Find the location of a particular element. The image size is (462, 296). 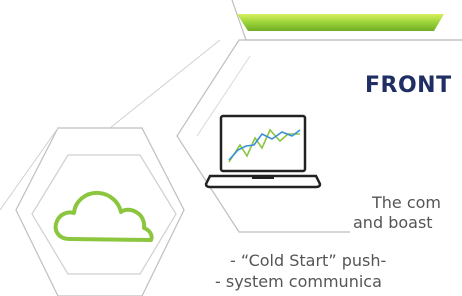

cloud-icon is located at coordinates (103, 216).